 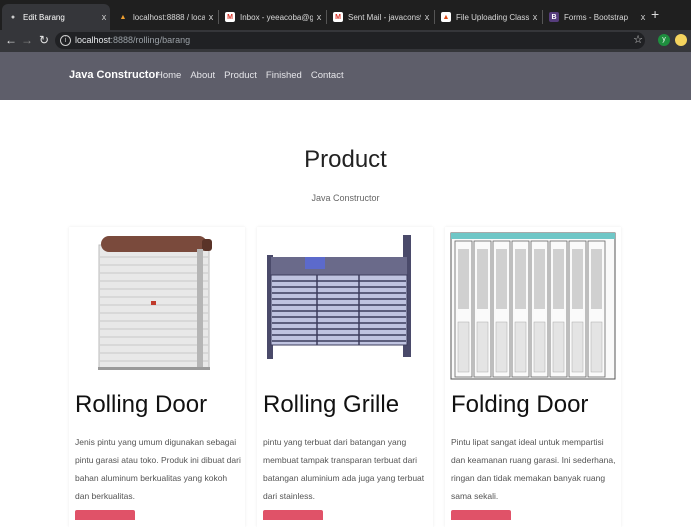 I want to click on nav-links: Home About Product Finished Contact, so click(x=254, y=75).